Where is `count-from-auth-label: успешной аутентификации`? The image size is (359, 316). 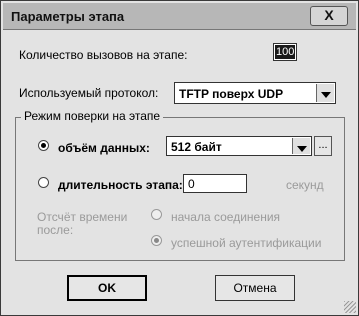
count-from-auth-label: успешной аутентификации is located at coordinates (246, 243).